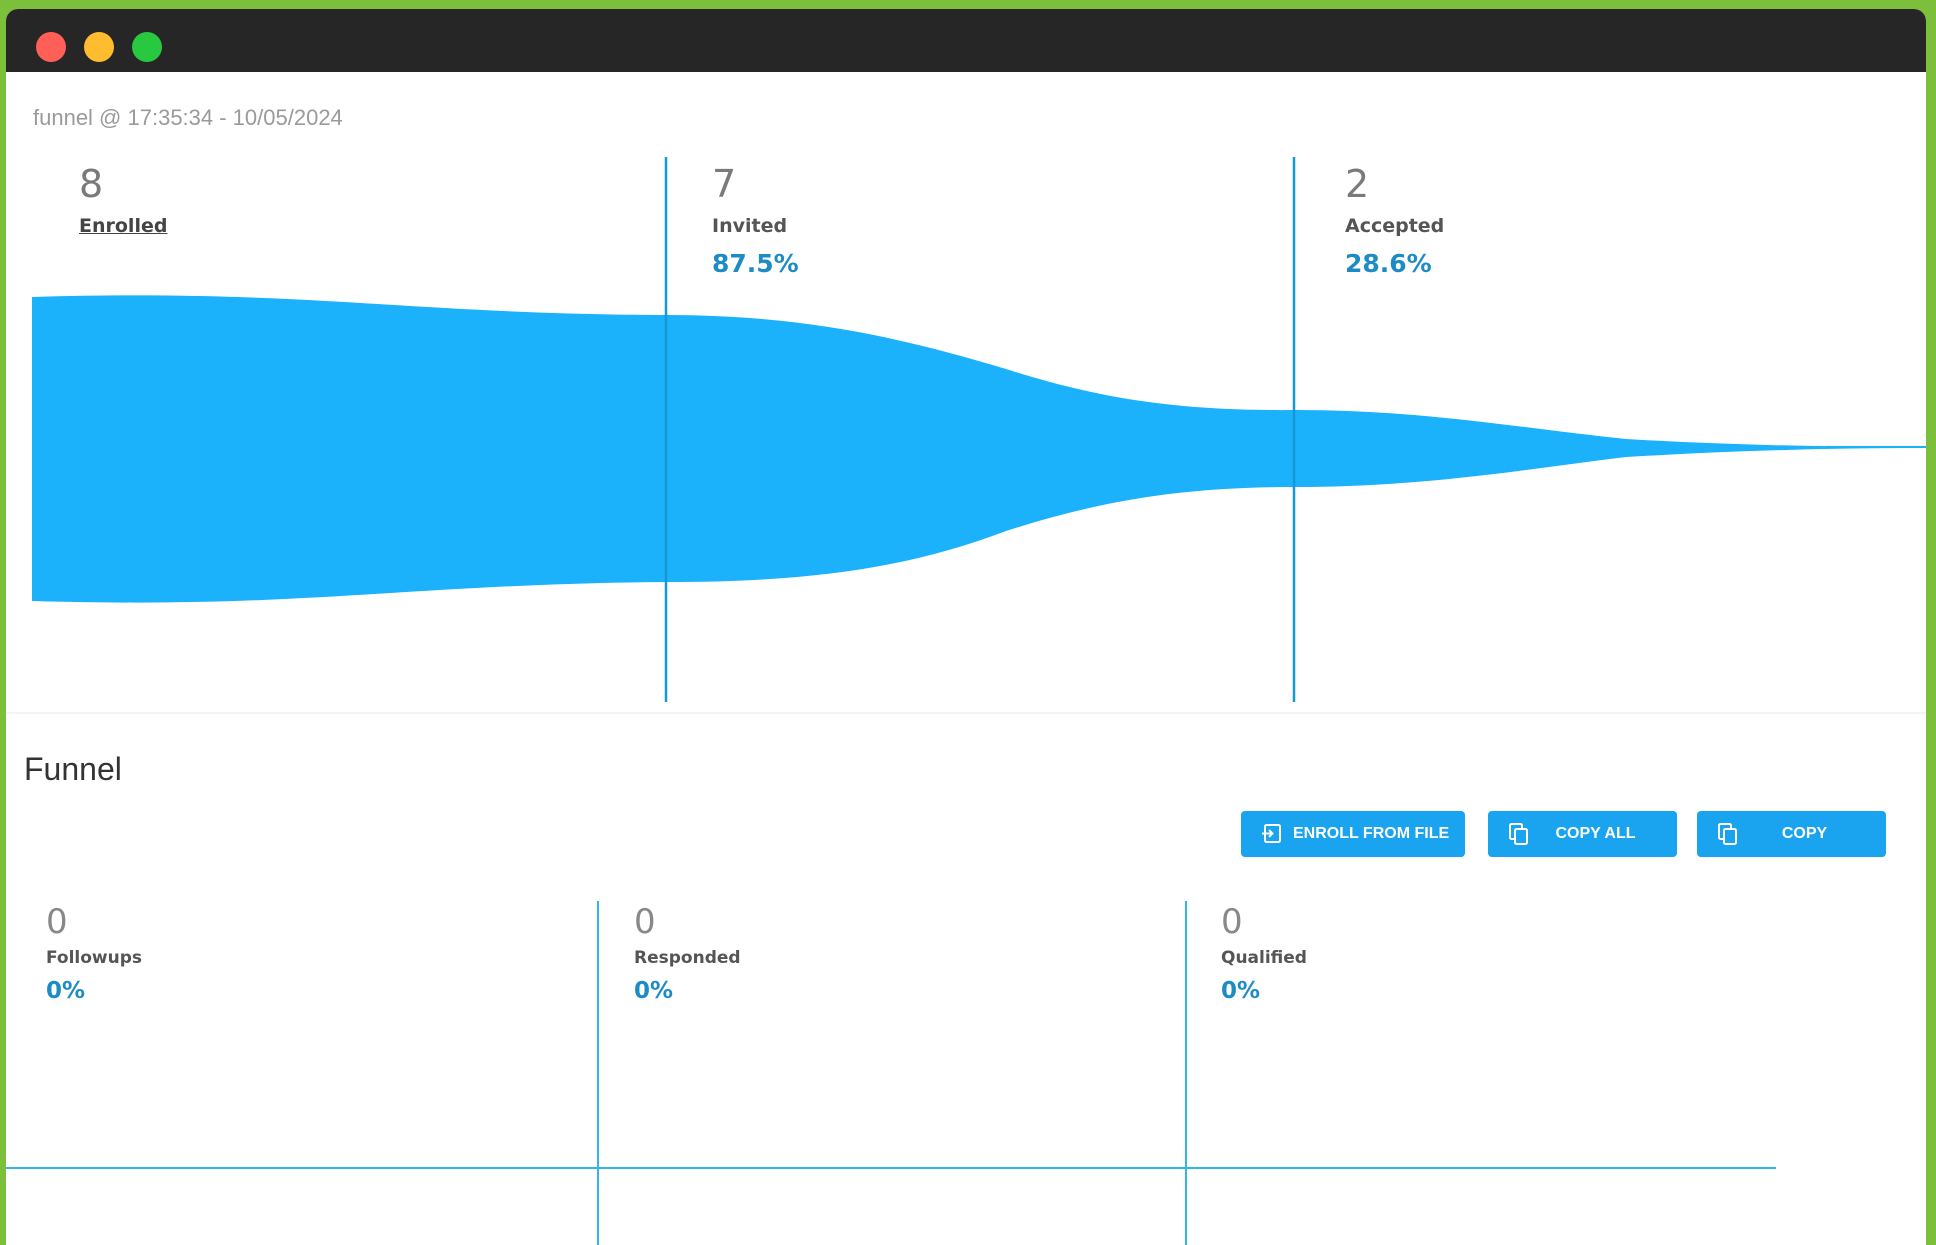 The image size is (1936, 1245). I want to click on stage-enrolled: 8 Enrolled, so click(123, 201).